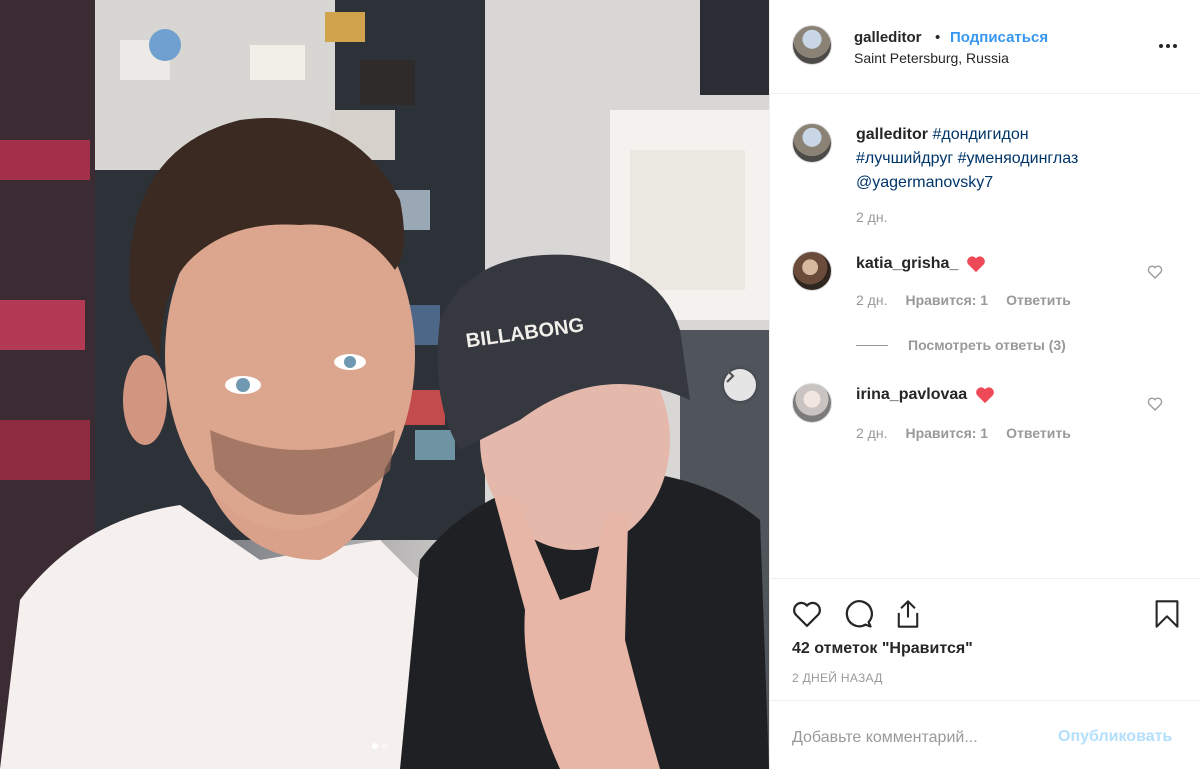  Describe the element at coordinates (987, 345) in the screenshot. I see `view-replies-label: Посмотреть ответы (3)` at that location.